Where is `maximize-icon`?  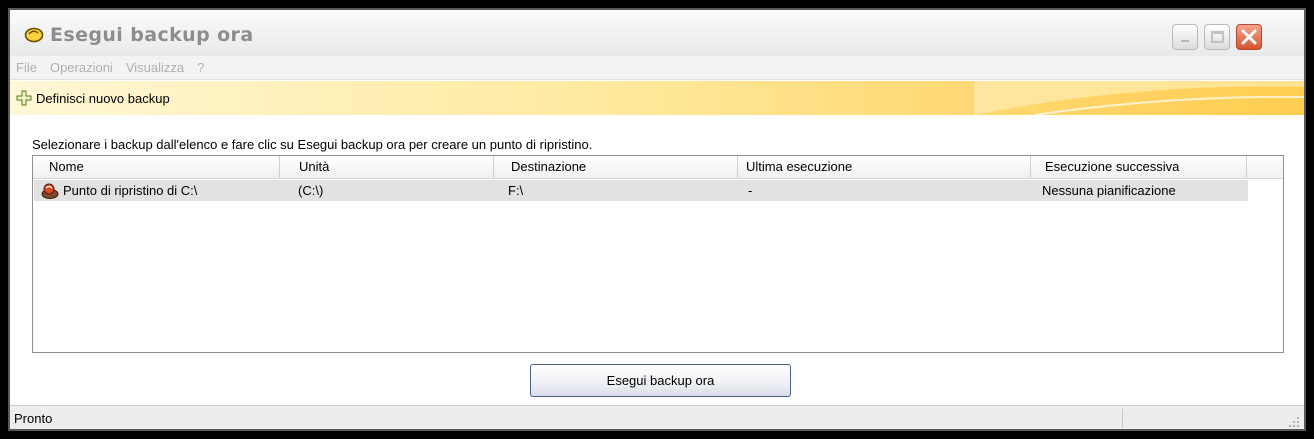
maximize-icon is located at coordinates (1217, 37).